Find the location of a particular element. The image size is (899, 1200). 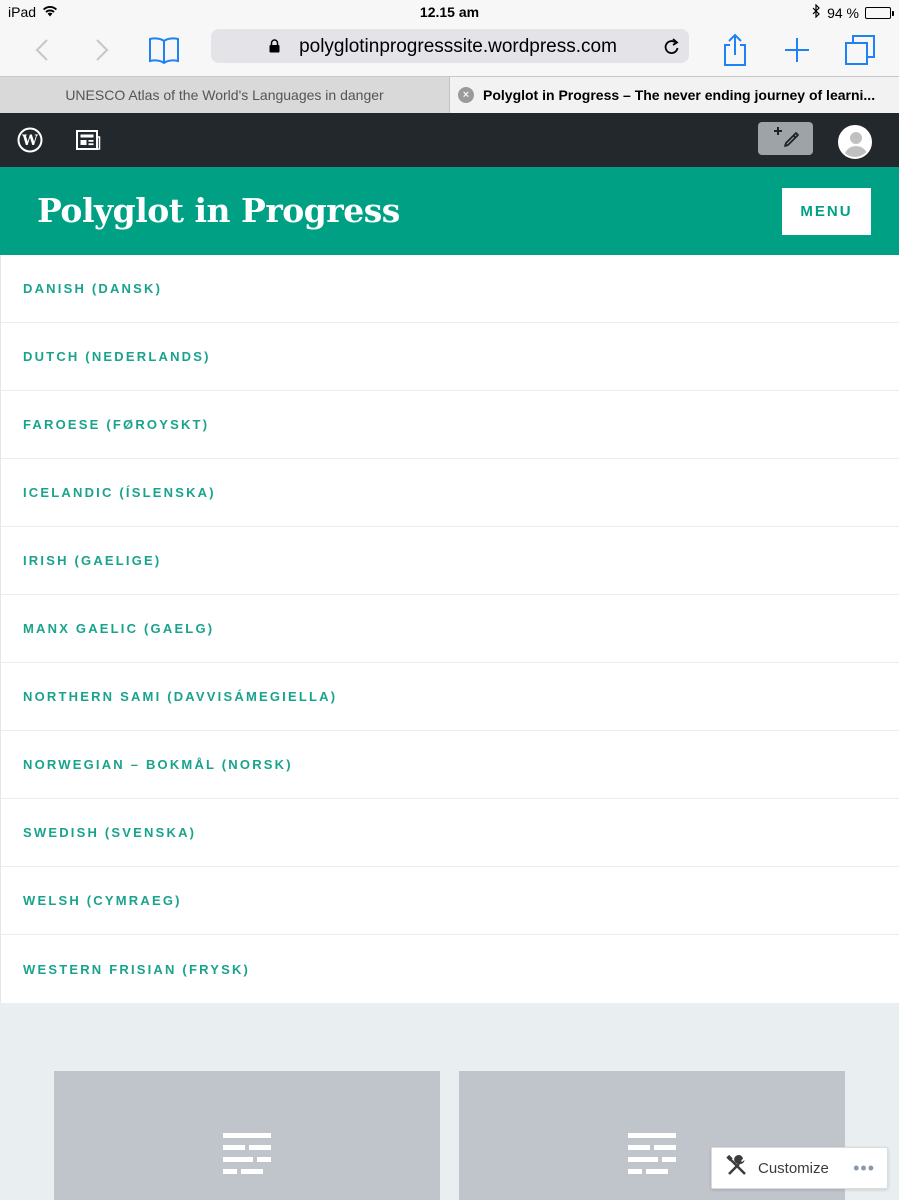

url-text: polyglotinprogresssite.wordpress.com is located at coordinates (450, 47).